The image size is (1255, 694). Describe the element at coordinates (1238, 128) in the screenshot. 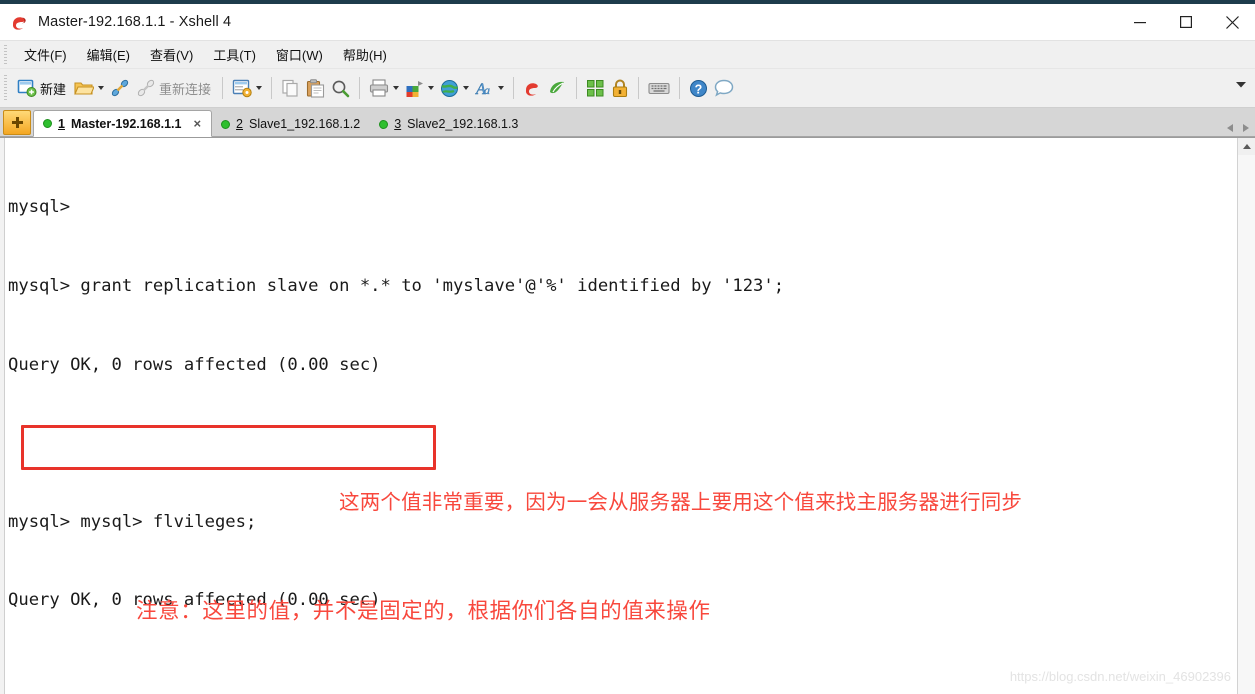

I see `tab-scroll-controls` at that location.